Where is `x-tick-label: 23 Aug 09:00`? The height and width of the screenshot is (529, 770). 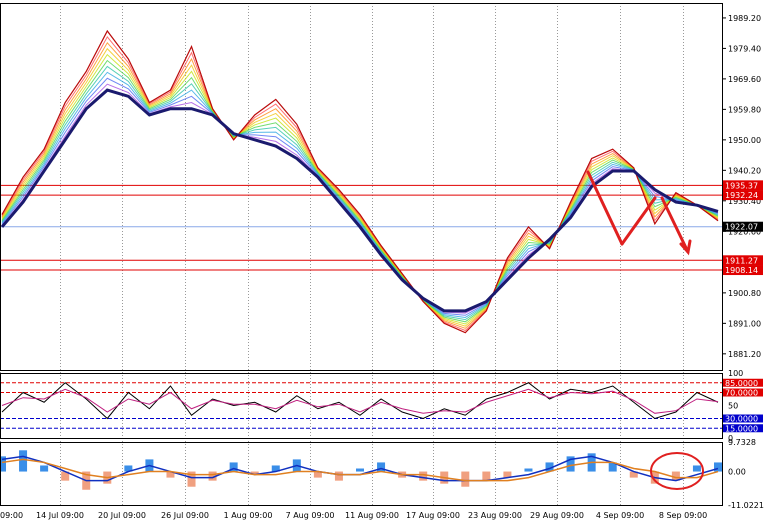 x-tick-label: 23 Aug 09:00 is located at coordinates (495, 515).